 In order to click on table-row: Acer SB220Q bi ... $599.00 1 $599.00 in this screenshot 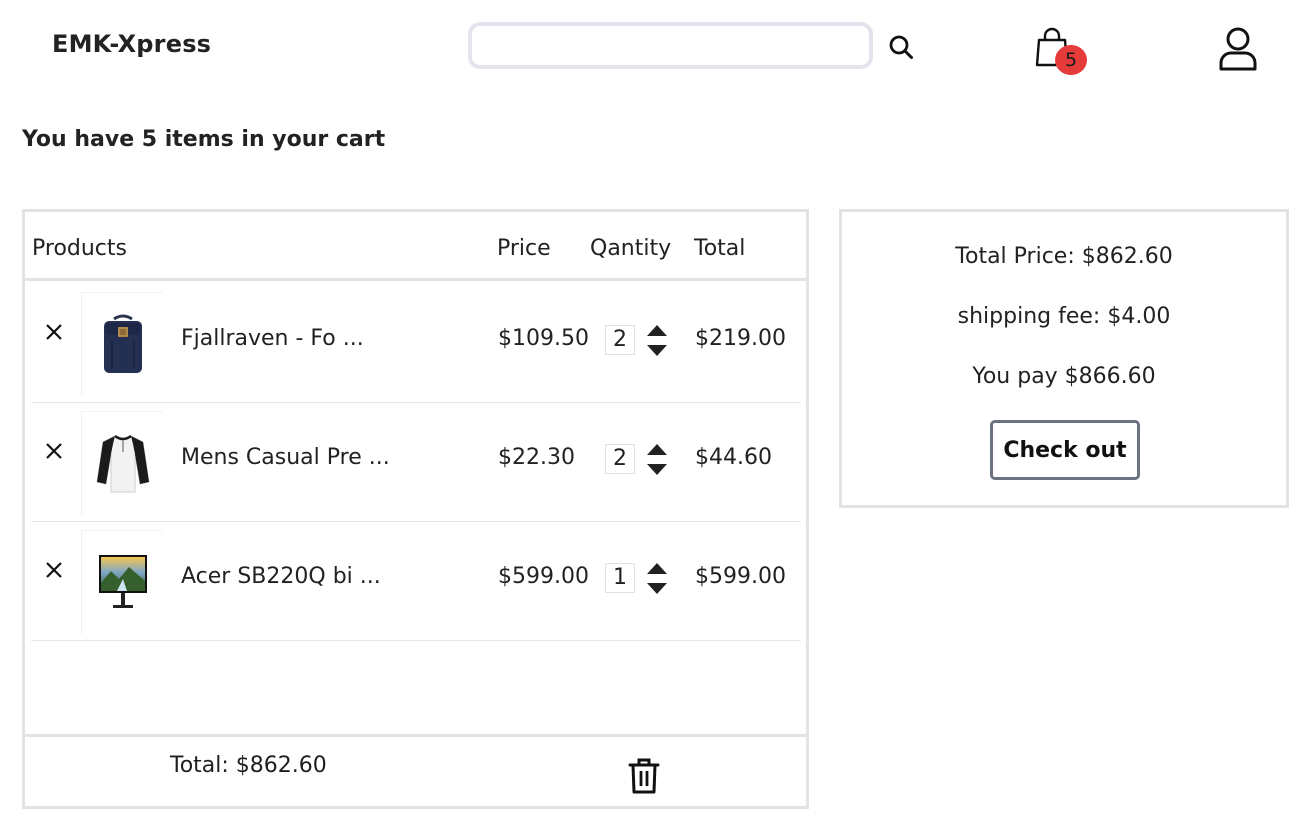, I will do `click(416, 581)`.